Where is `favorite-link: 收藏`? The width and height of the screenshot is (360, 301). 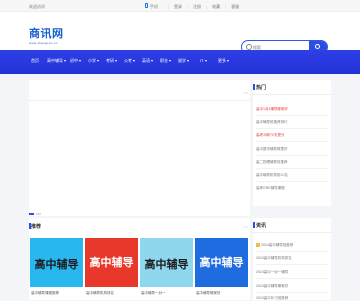 favorite-link: 收藏 is located at coordinates (216, 7).